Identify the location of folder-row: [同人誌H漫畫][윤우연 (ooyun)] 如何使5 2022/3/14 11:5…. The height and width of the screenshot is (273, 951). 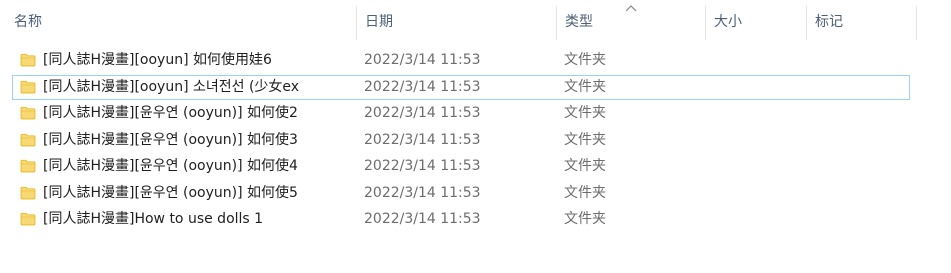
(461, 193).